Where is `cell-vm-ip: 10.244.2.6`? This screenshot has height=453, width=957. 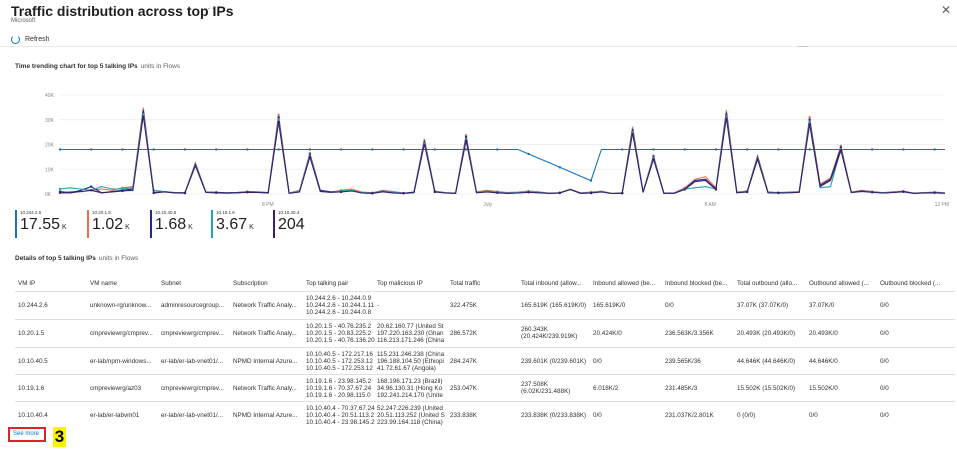
cell-vm-ip: 10.244.2.6 is located at coordinates (33, 305).